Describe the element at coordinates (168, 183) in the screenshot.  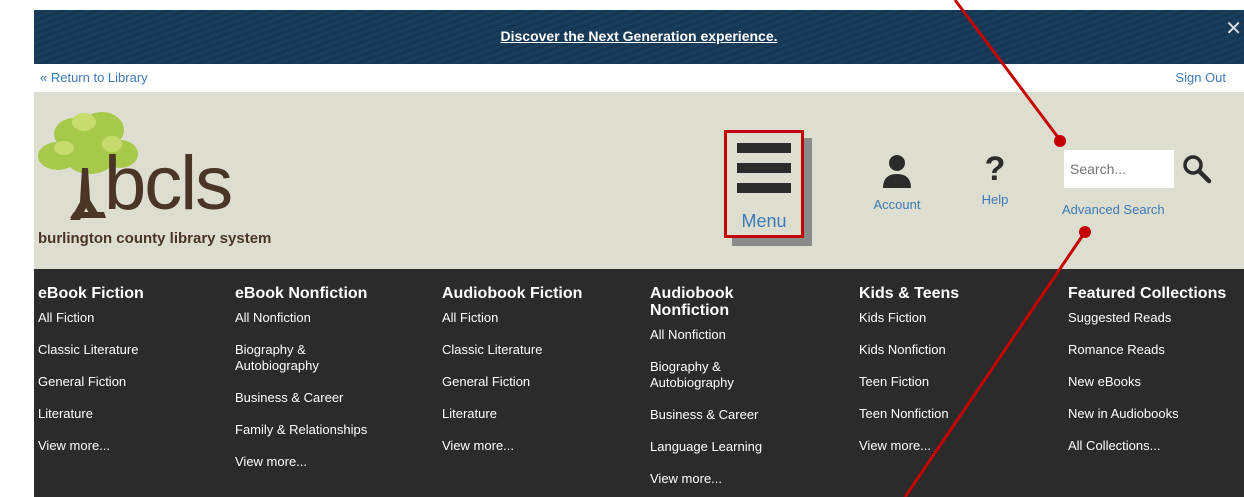
I see `logo-wordmark: bcls` at that location.